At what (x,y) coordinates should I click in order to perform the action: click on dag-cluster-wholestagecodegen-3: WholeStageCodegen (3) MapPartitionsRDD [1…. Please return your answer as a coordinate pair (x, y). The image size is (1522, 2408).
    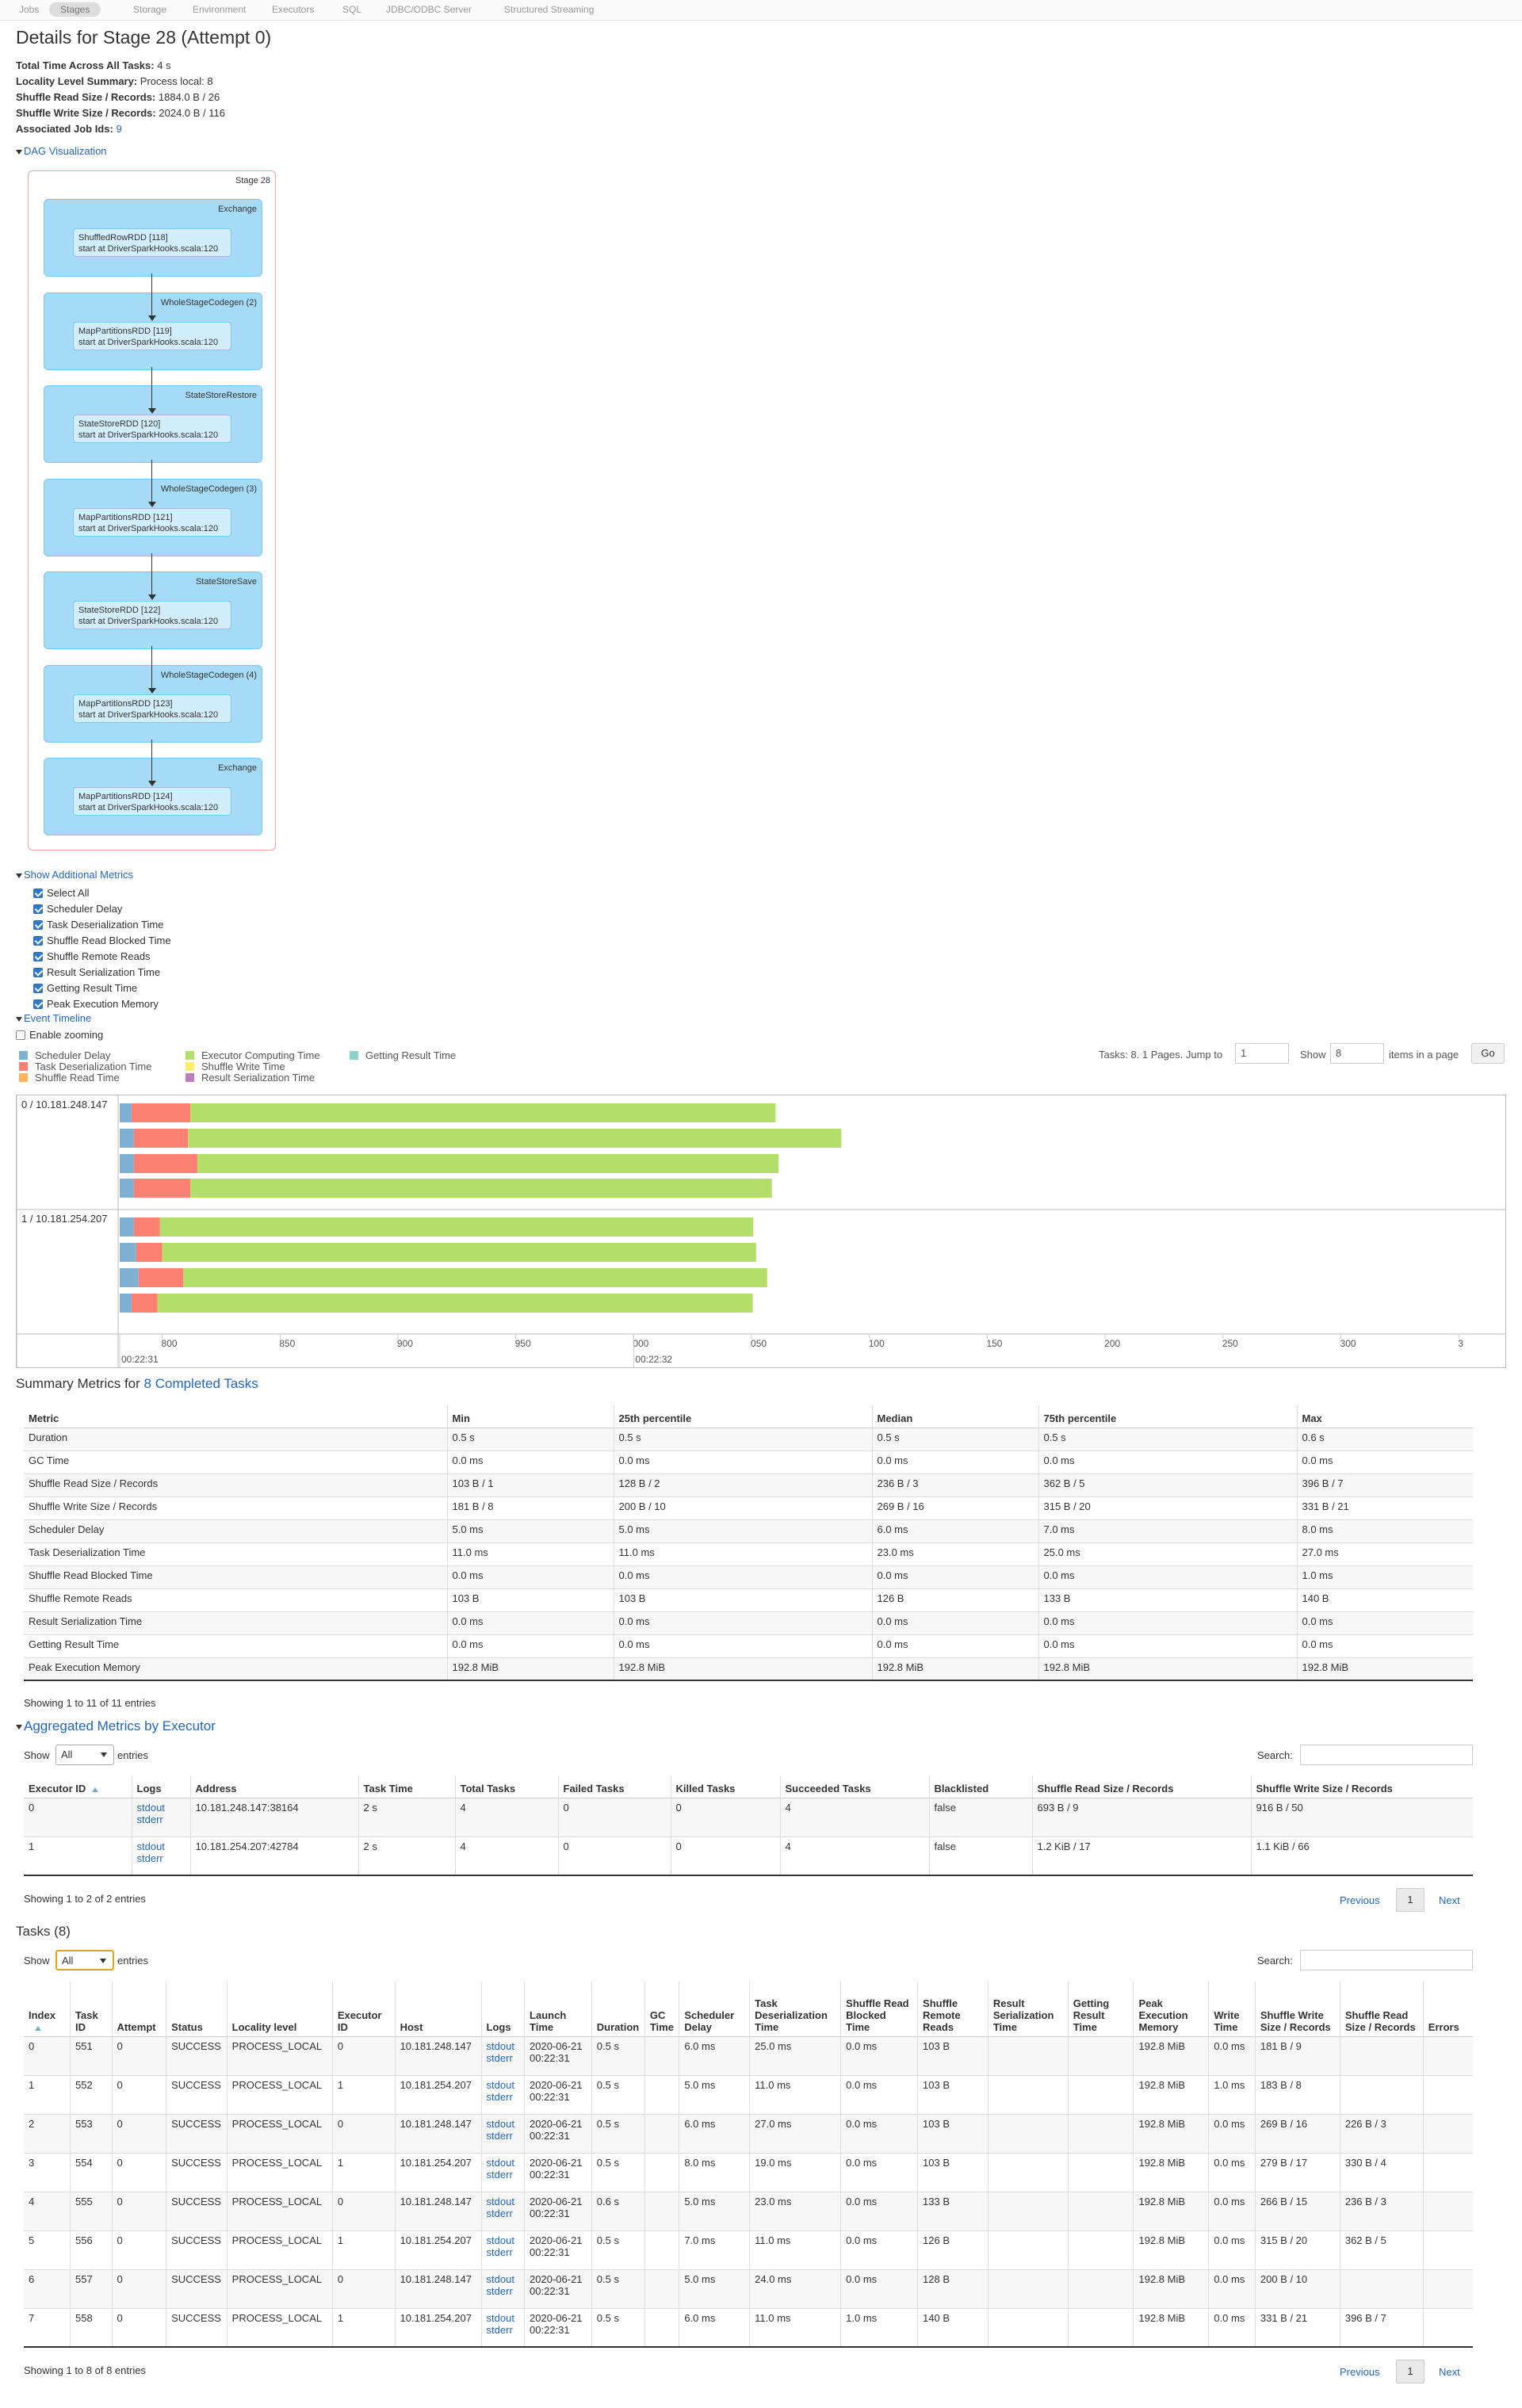
    Looking at the image, I should click on (153, 517).